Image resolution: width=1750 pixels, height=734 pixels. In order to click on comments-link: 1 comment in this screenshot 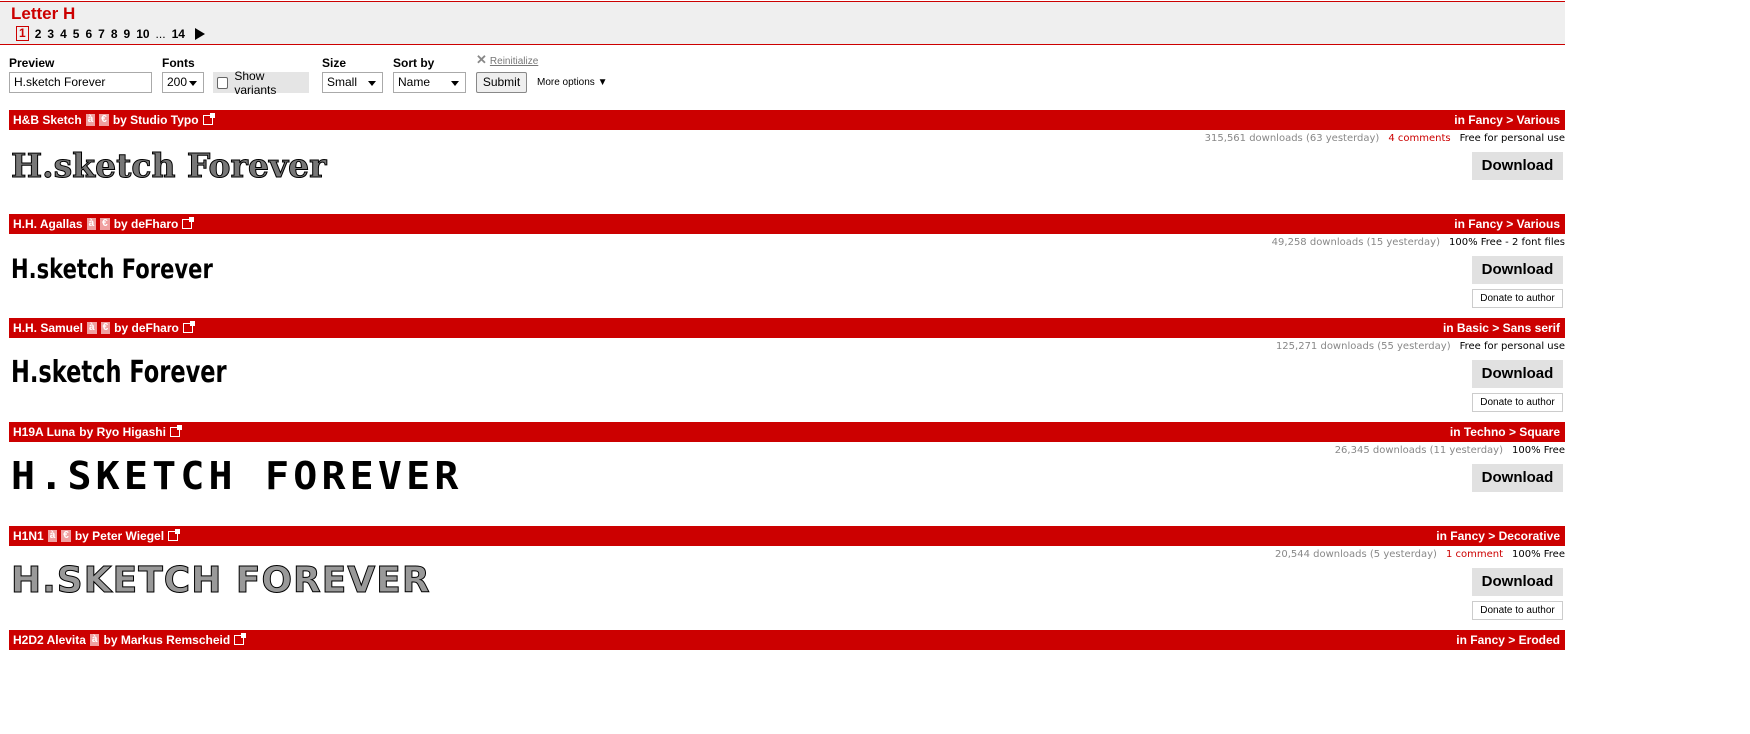, I will do `click(1474, 554)`.